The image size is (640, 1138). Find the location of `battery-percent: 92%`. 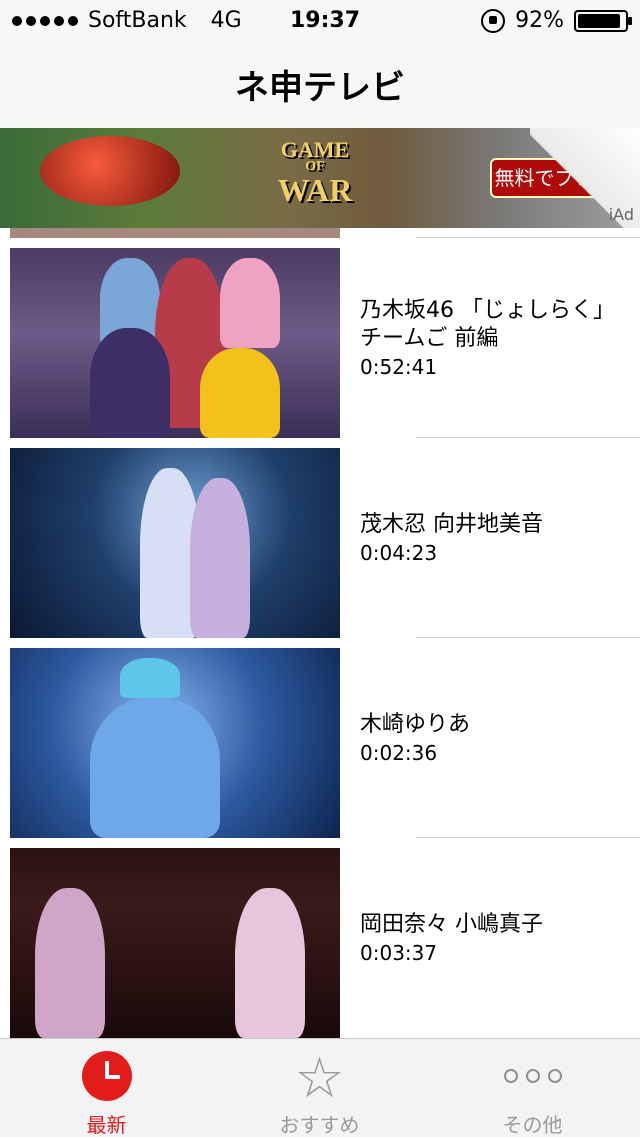

battery-percent: 92% is located at coordinates (539, 20).